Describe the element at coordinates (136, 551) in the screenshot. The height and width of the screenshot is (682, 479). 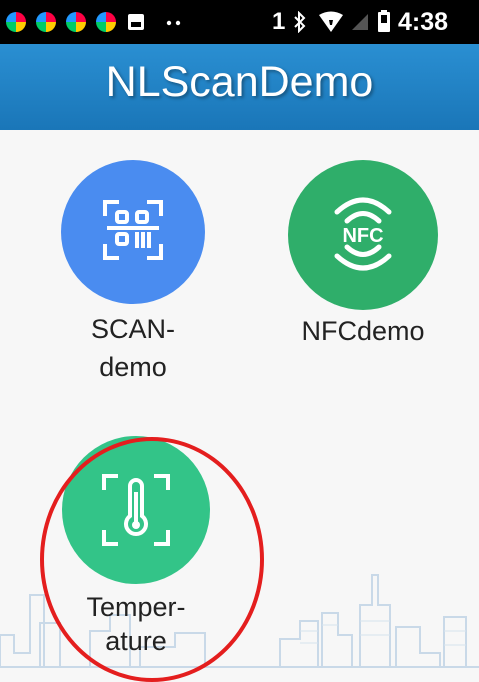
I see `temperature-launcher: Temper- ature` at that location.